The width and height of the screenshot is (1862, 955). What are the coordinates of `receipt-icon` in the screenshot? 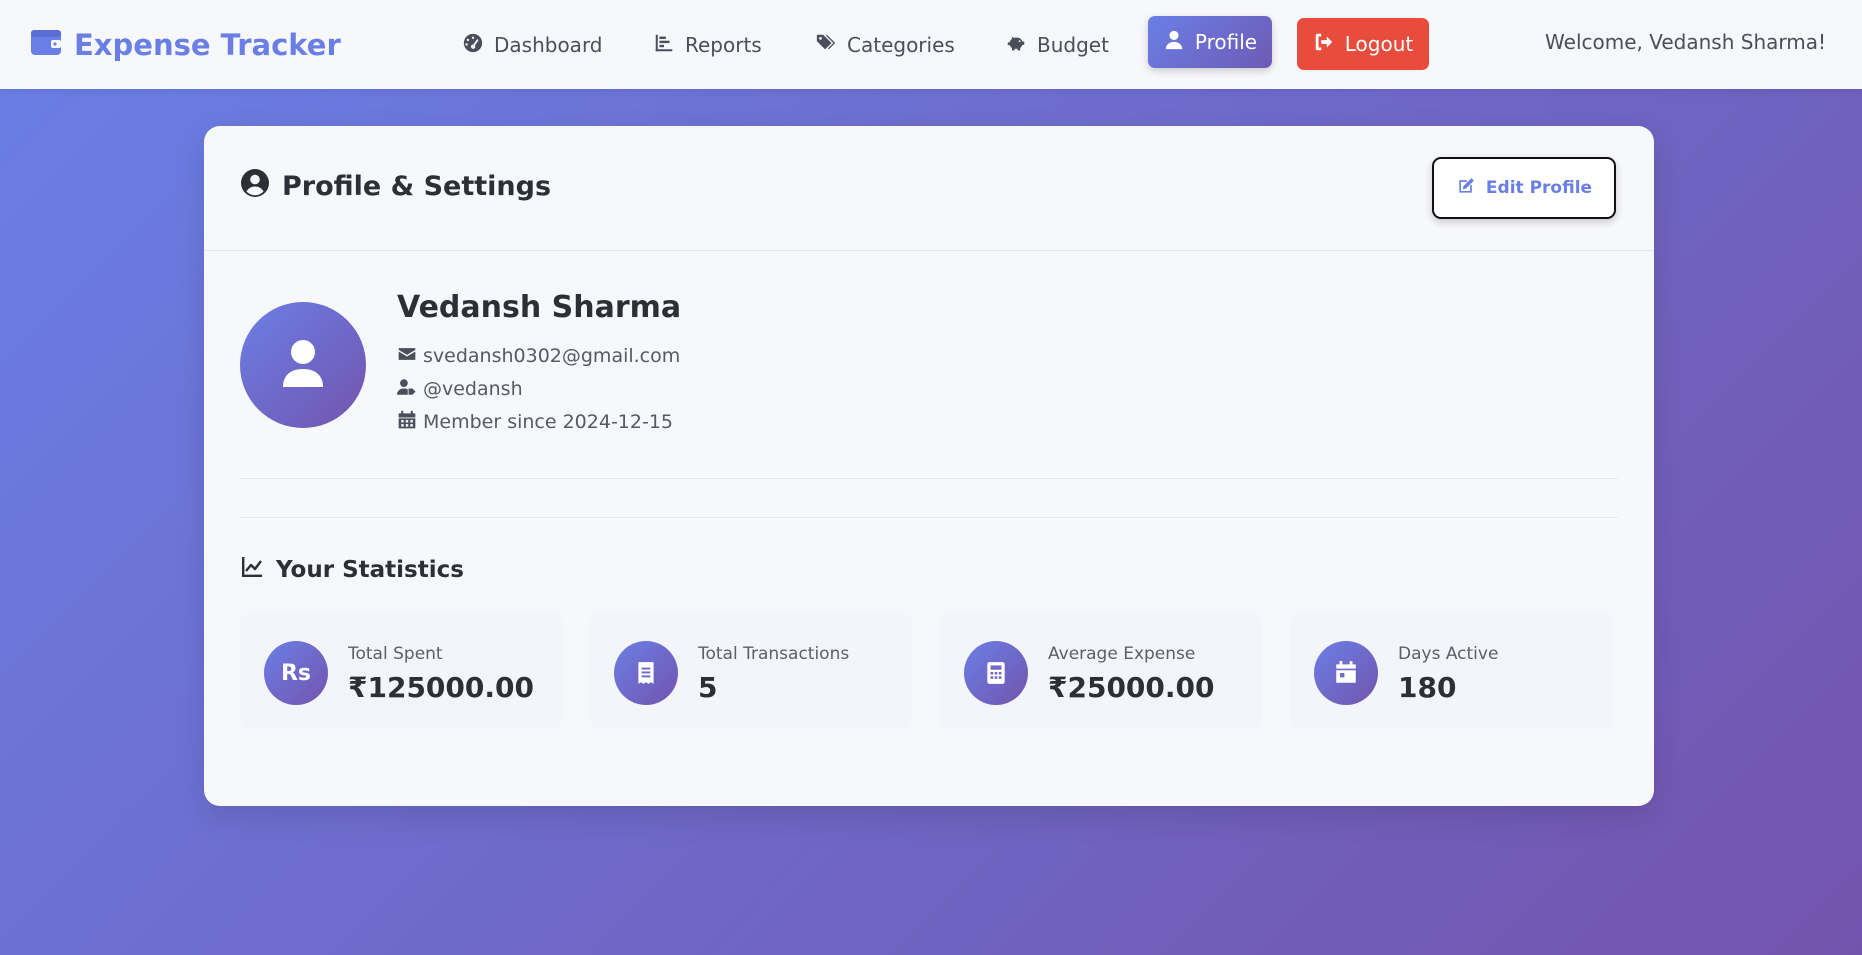 It's located at (646, 673).